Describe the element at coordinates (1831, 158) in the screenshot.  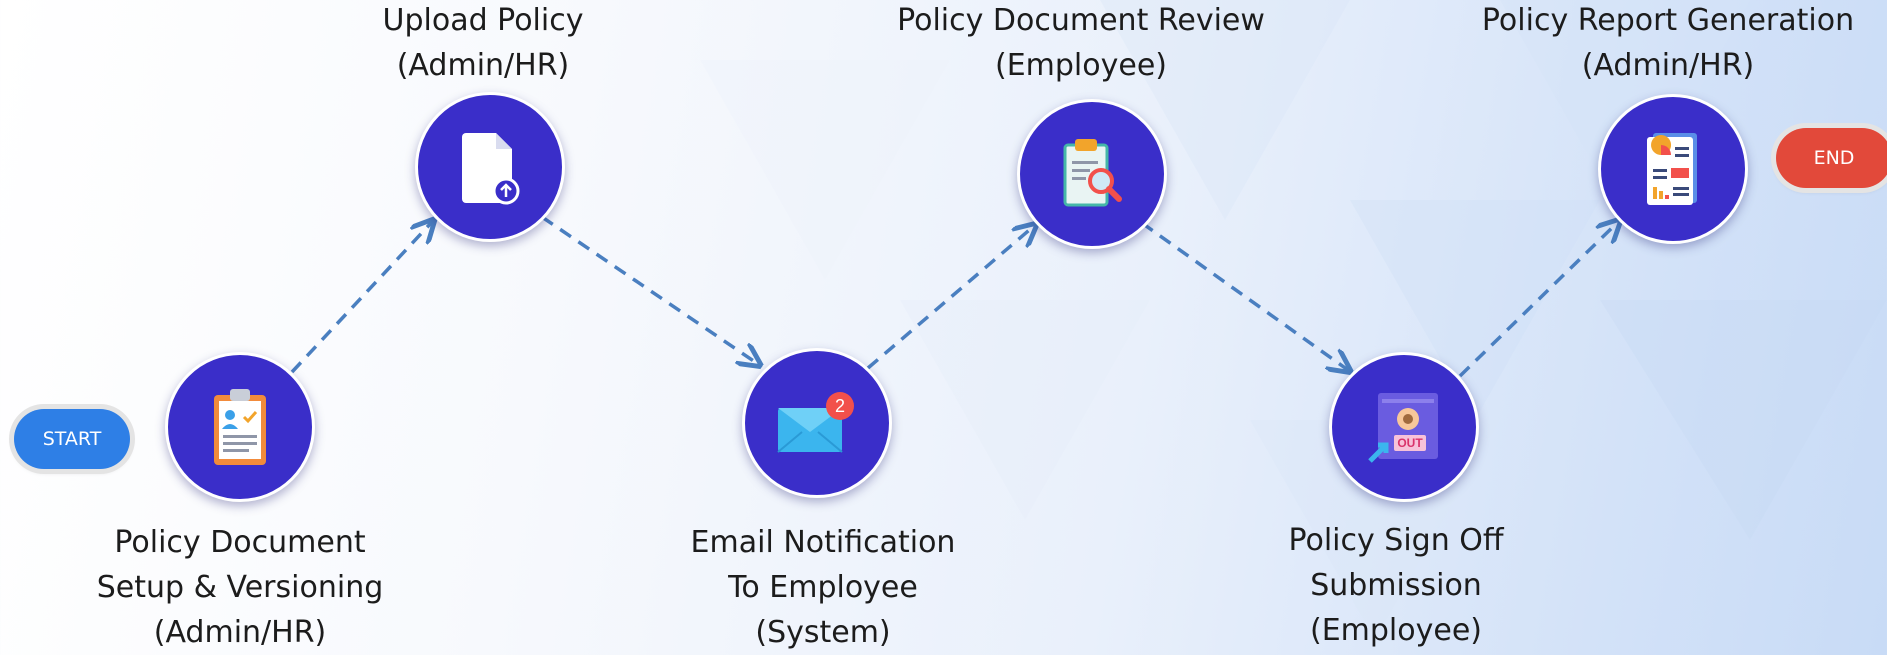
I see `end-pill: END` at that location.